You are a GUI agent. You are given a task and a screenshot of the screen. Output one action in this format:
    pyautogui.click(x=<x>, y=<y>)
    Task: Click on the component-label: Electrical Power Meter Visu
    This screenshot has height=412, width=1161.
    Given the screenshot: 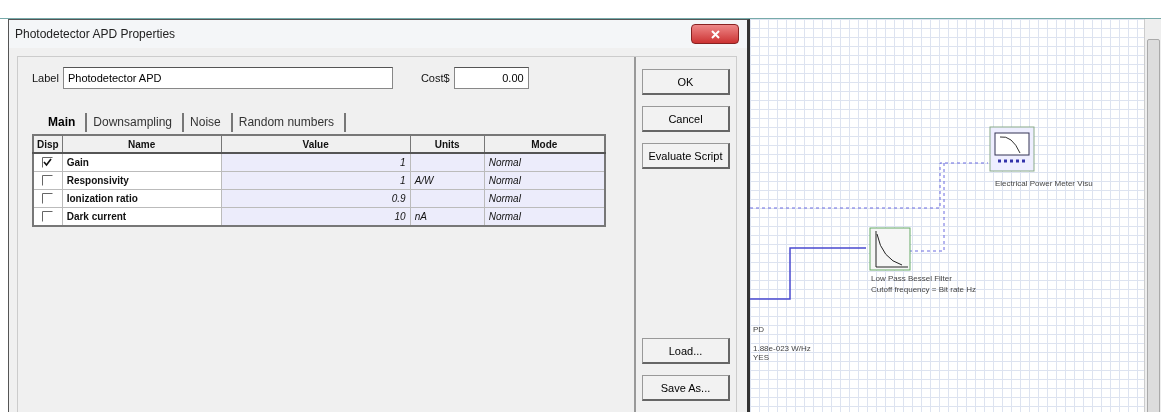 What is the action you would take?
    pyautogui.click(x=1044, y=183)
    